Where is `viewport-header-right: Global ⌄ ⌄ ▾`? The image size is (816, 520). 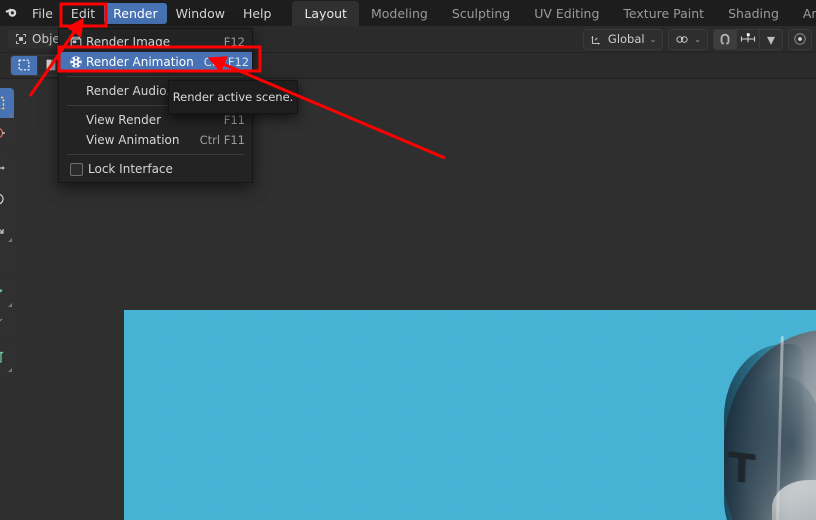 viewport-header-right: Global ⌄ ⌄ ▾ is located at coordinates (697, 39).